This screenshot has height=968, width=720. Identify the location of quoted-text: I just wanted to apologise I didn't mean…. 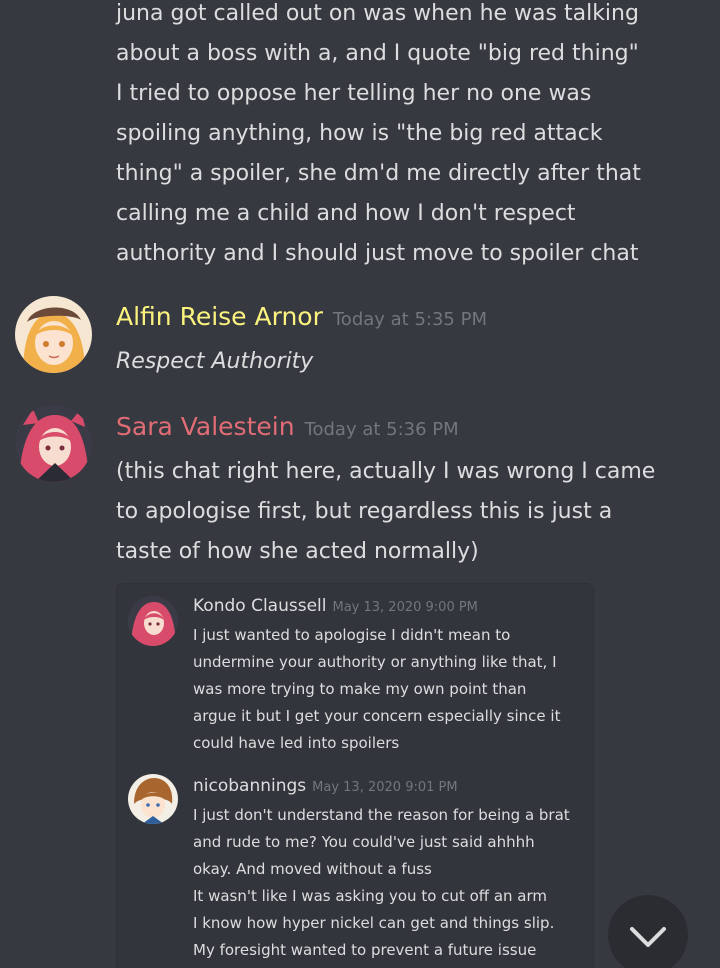
(389, 689).